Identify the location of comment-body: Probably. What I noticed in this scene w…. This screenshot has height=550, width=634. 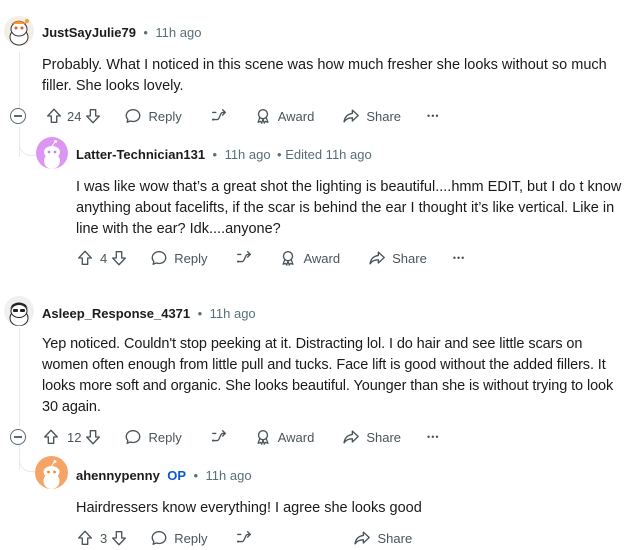
(324, 75).